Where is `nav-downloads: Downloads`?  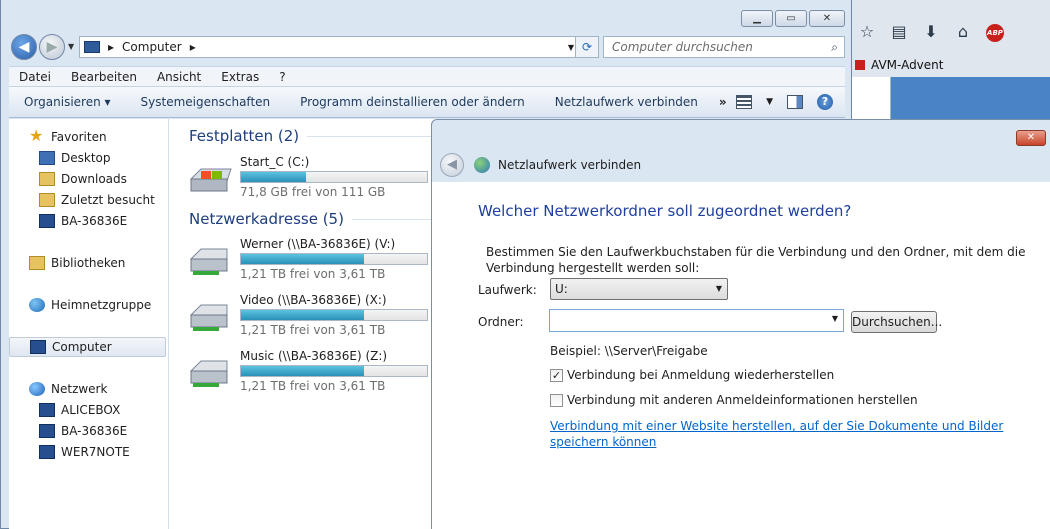 nav-downloads: Downloads is located at coordinates (83, 179).